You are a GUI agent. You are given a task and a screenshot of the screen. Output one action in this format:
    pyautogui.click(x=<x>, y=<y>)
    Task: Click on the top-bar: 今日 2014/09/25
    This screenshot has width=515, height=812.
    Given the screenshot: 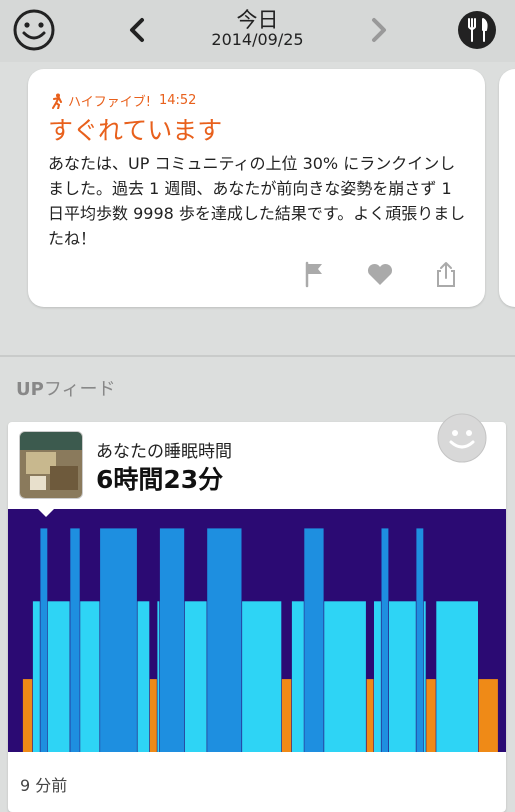 What is the action you would take?
    pyautogui.click(x=257, y=31)
    